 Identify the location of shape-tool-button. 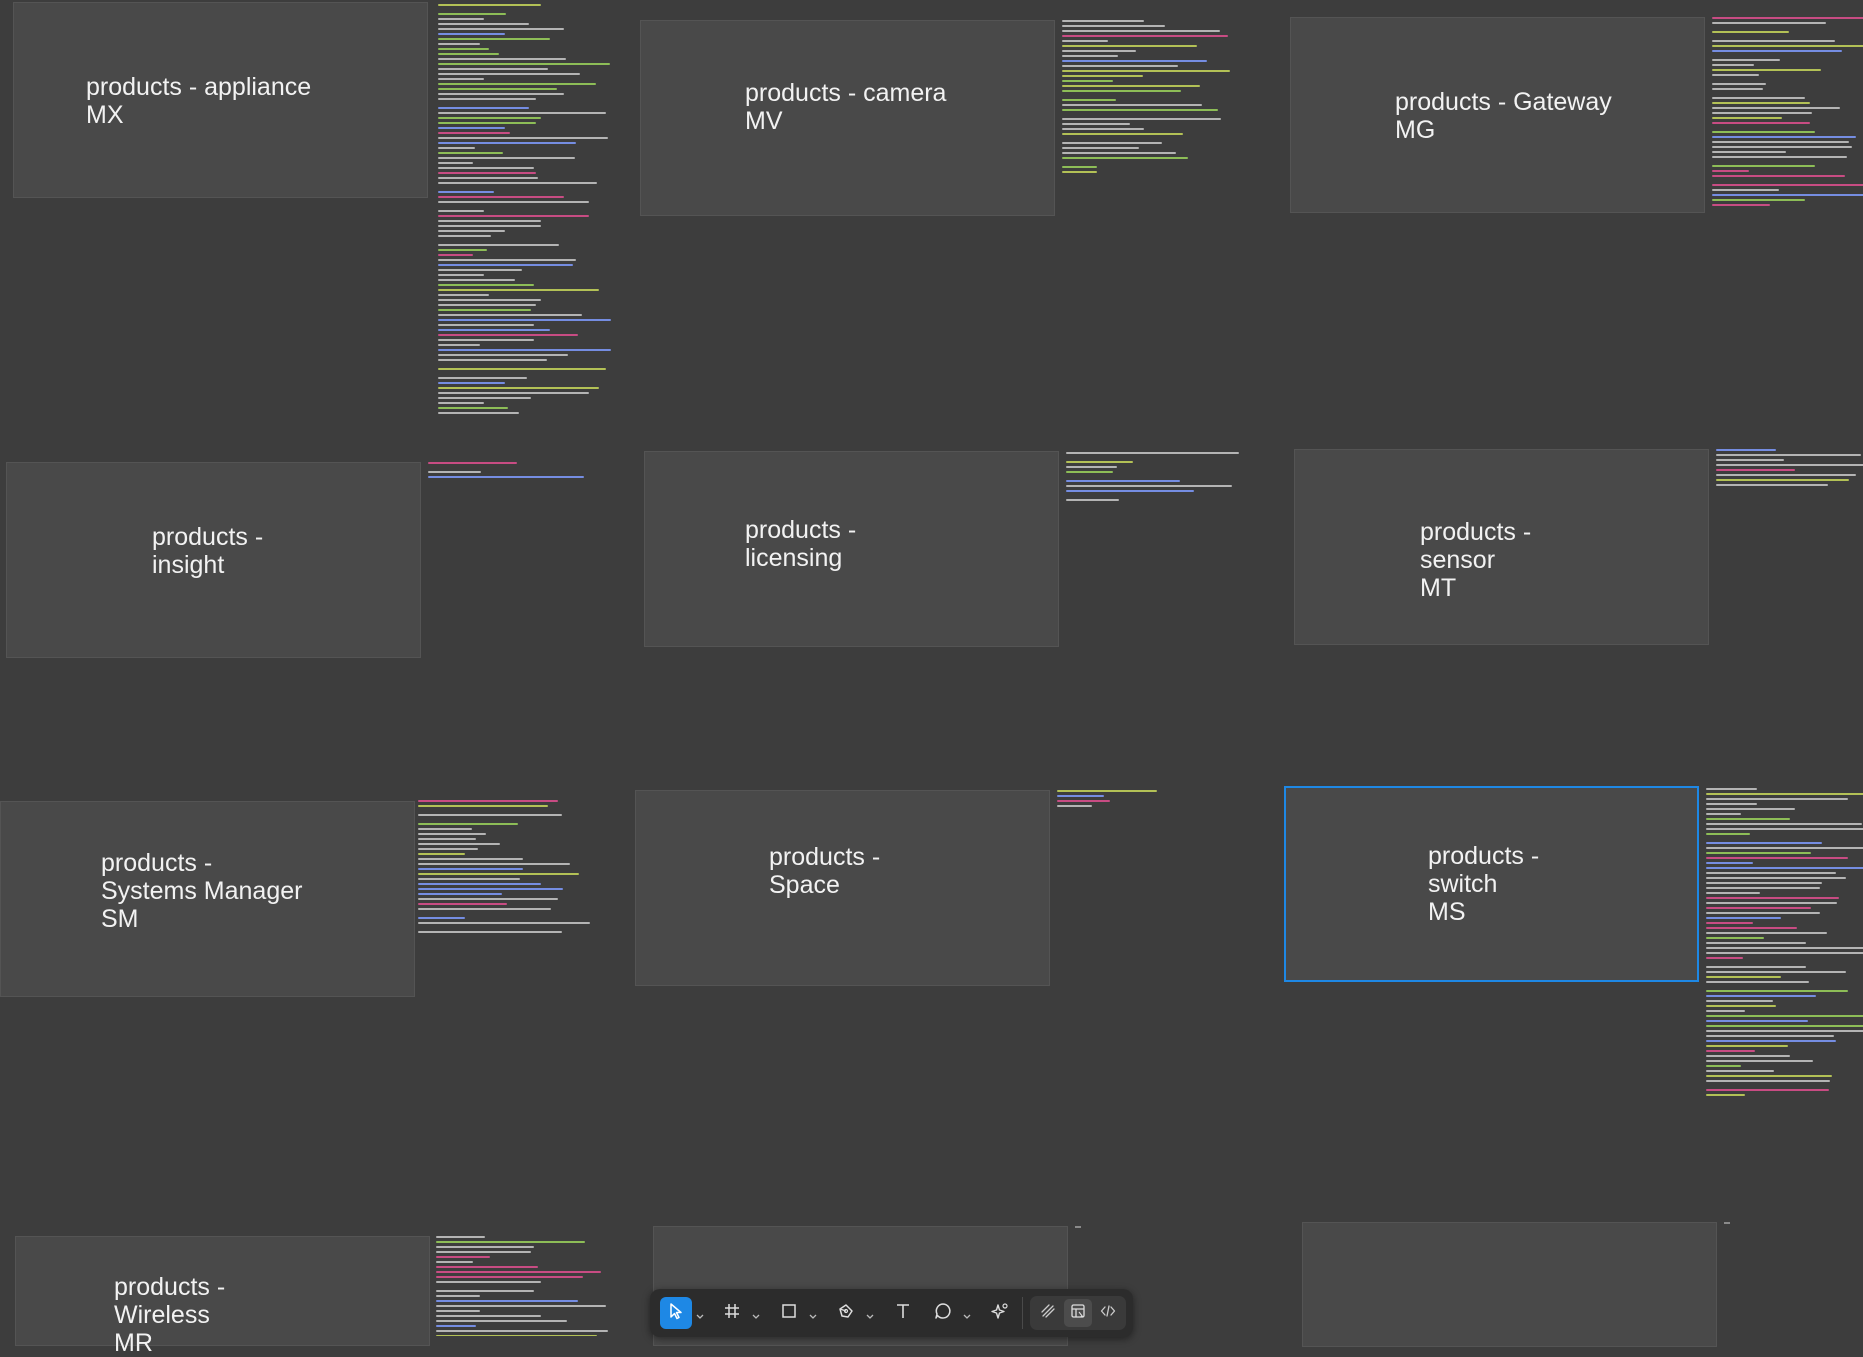
(789, 1313).